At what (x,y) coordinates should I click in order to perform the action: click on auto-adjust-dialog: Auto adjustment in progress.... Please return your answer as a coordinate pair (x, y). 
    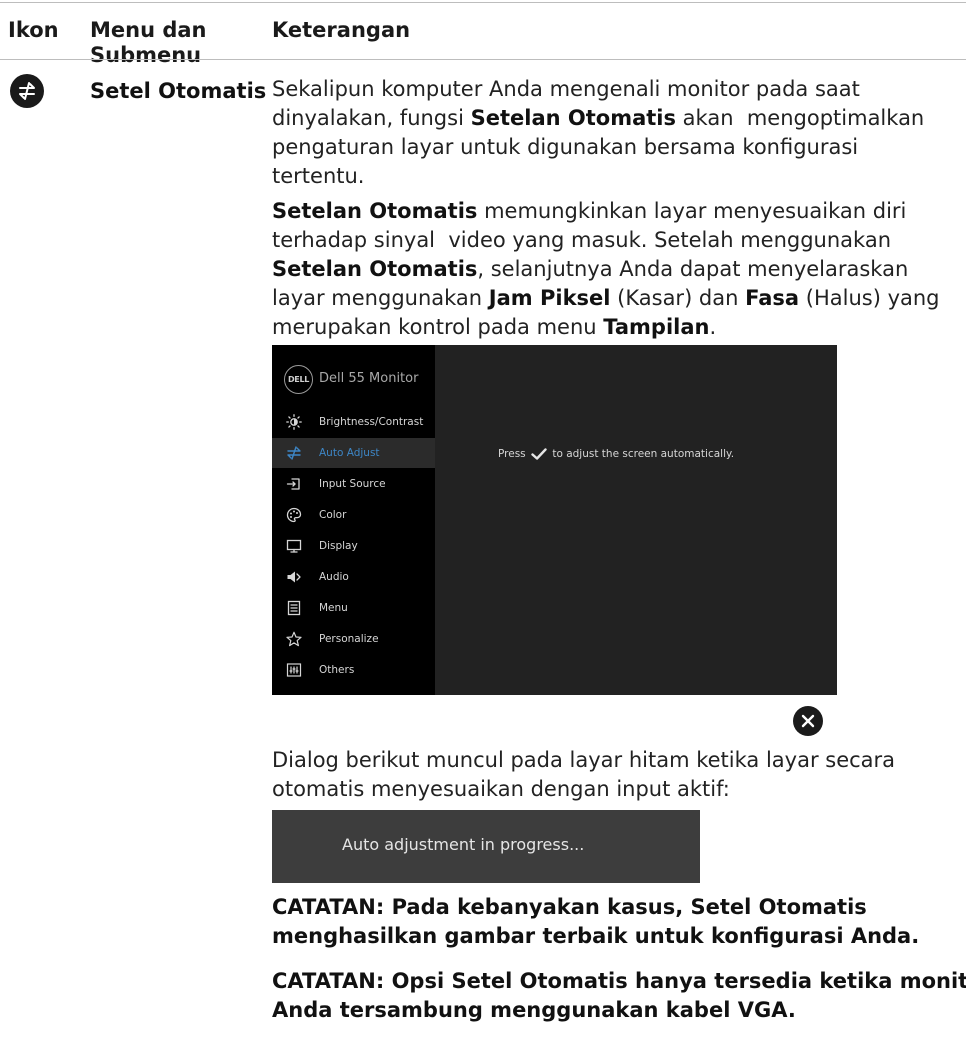
    Looking at the image, I should click on (486, 846).